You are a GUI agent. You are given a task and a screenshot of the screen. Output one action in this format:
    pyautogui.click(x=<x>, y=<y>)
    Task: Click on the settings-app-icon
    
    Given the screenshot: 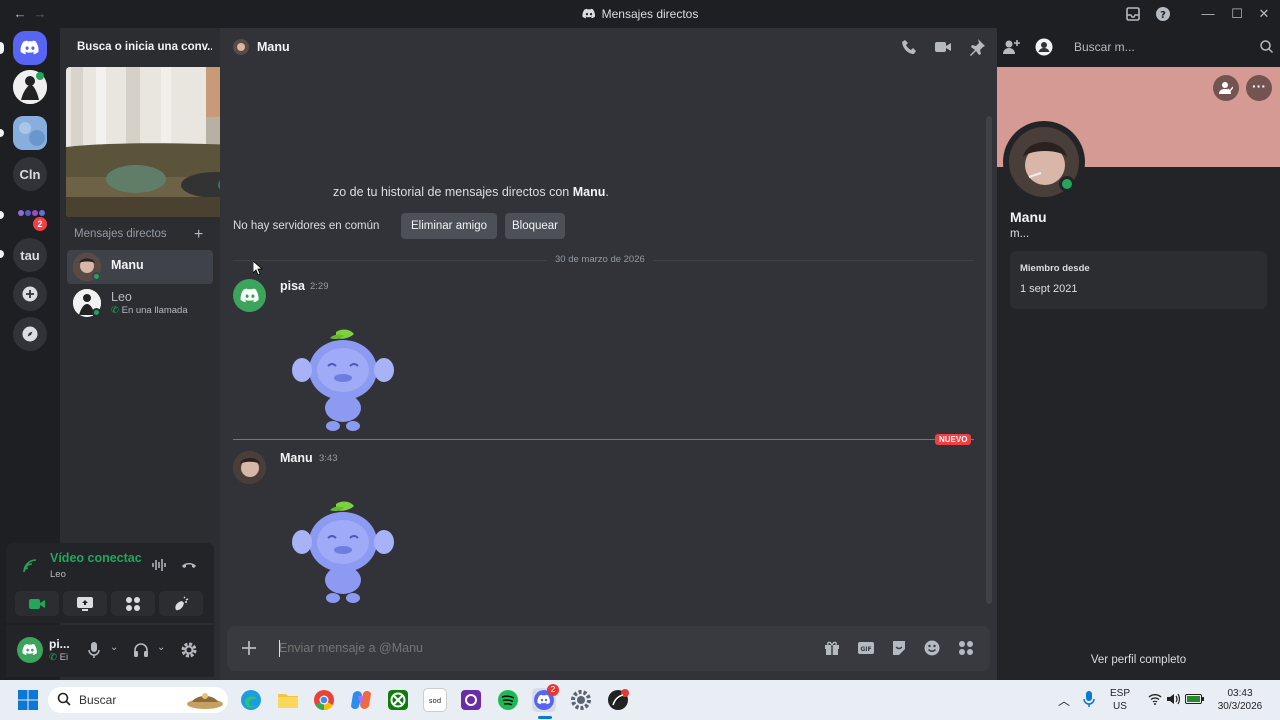 What is the action you would take?
    pyautogui.click(x=581, y=700)
    